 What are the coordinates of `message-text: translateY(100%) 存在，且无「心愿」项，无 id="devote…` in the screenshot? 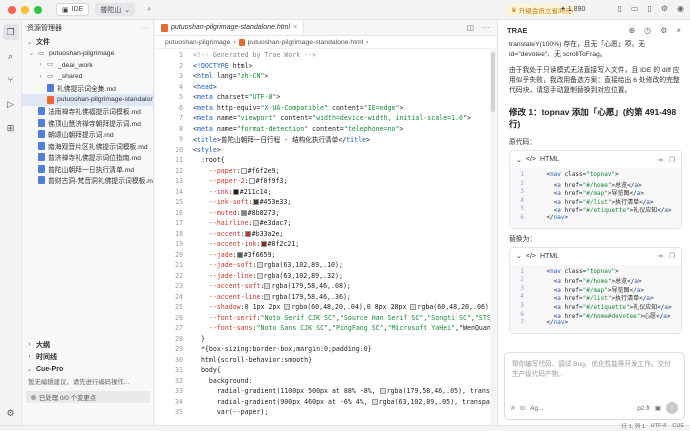 It's located at (577, 49).